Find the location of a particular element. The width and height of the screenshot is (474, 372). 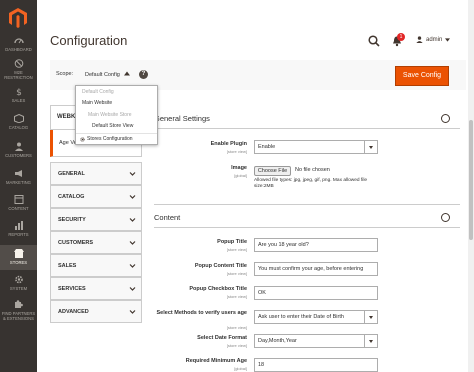

nav-item-content: CONTENT is located at coordinates (18, 203).